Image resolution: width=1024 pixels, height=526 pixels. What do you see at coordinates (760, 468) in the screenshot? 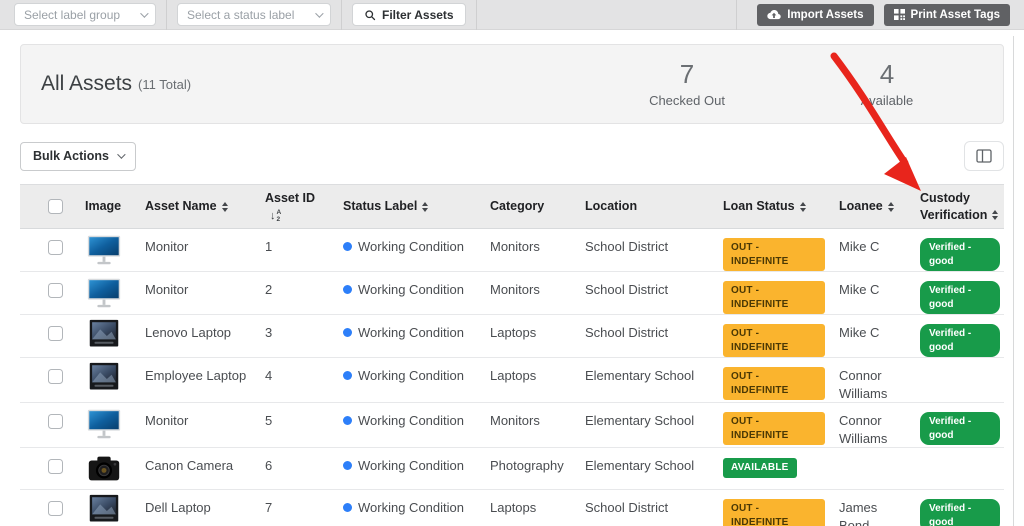
I see `loan-status-badge: AVAILABLE` at bounding box center [760, 468].